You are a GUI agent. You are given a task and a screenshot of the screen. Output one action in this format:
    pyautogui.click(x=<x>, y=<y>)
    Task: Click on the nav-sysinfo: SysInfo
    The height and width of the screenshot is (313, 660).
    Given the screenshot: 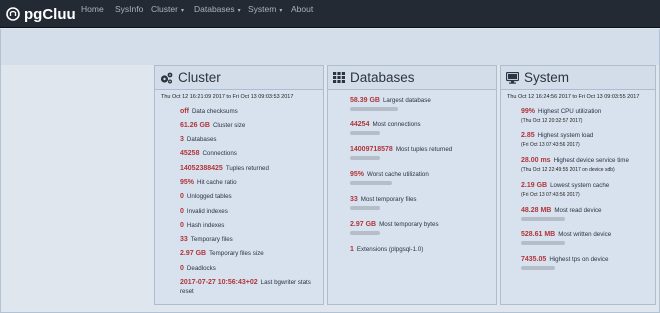 What is the action you would take?
    pyautogui.click(x=129, y=9)
    